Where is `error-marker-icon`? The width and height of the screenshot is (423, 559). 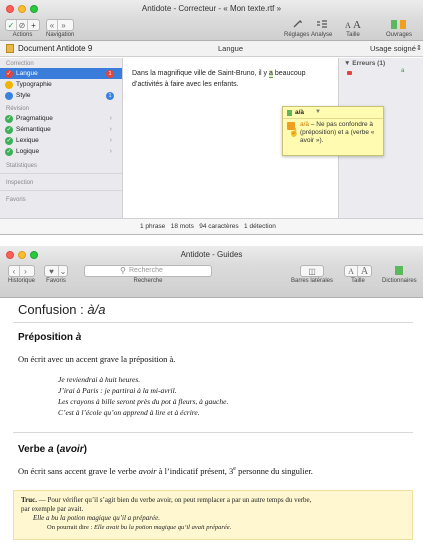 error-marker-icon is located at coordinates (349, 73).